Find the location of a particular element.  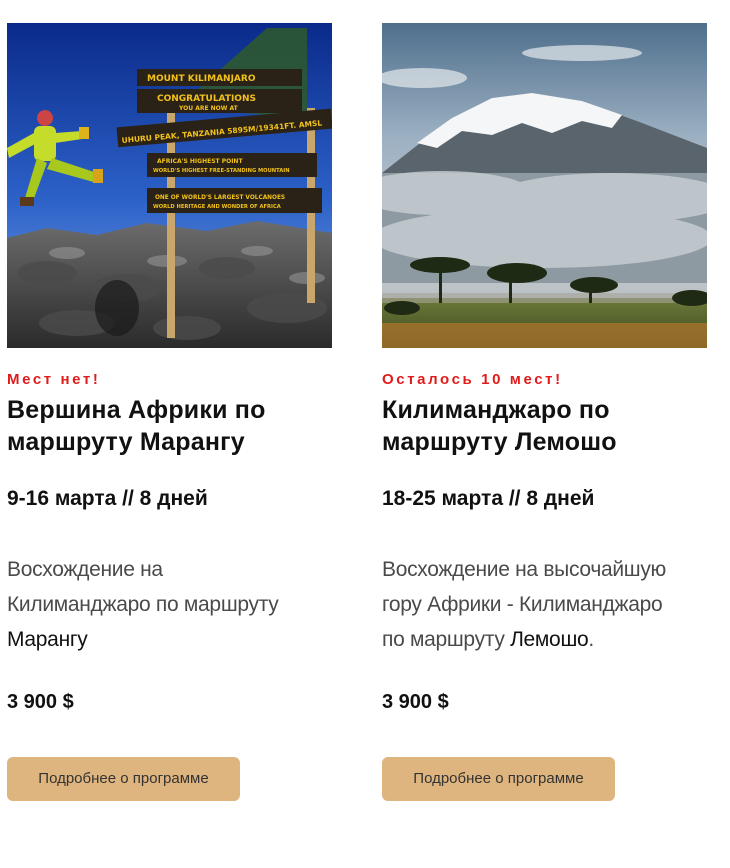

availability-status: Мест нет! is located at coordinates (54, 379).